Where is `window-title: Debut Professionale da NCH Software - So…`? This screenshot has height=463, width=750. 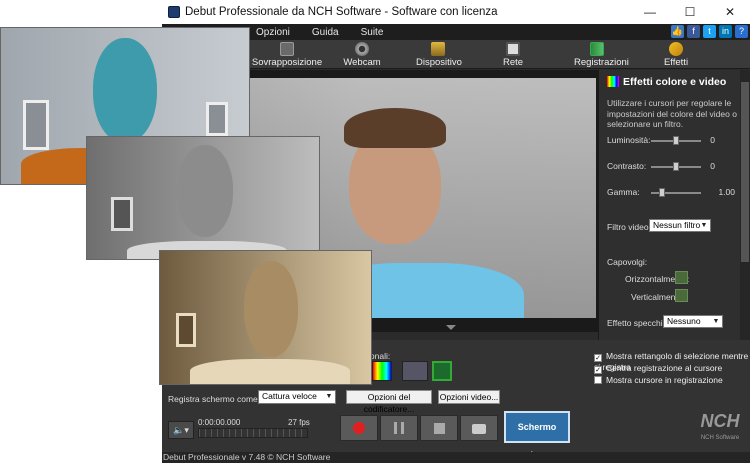 window-title: Debut Professionale da NCH Software - So… is located at coordinates (341, 12).